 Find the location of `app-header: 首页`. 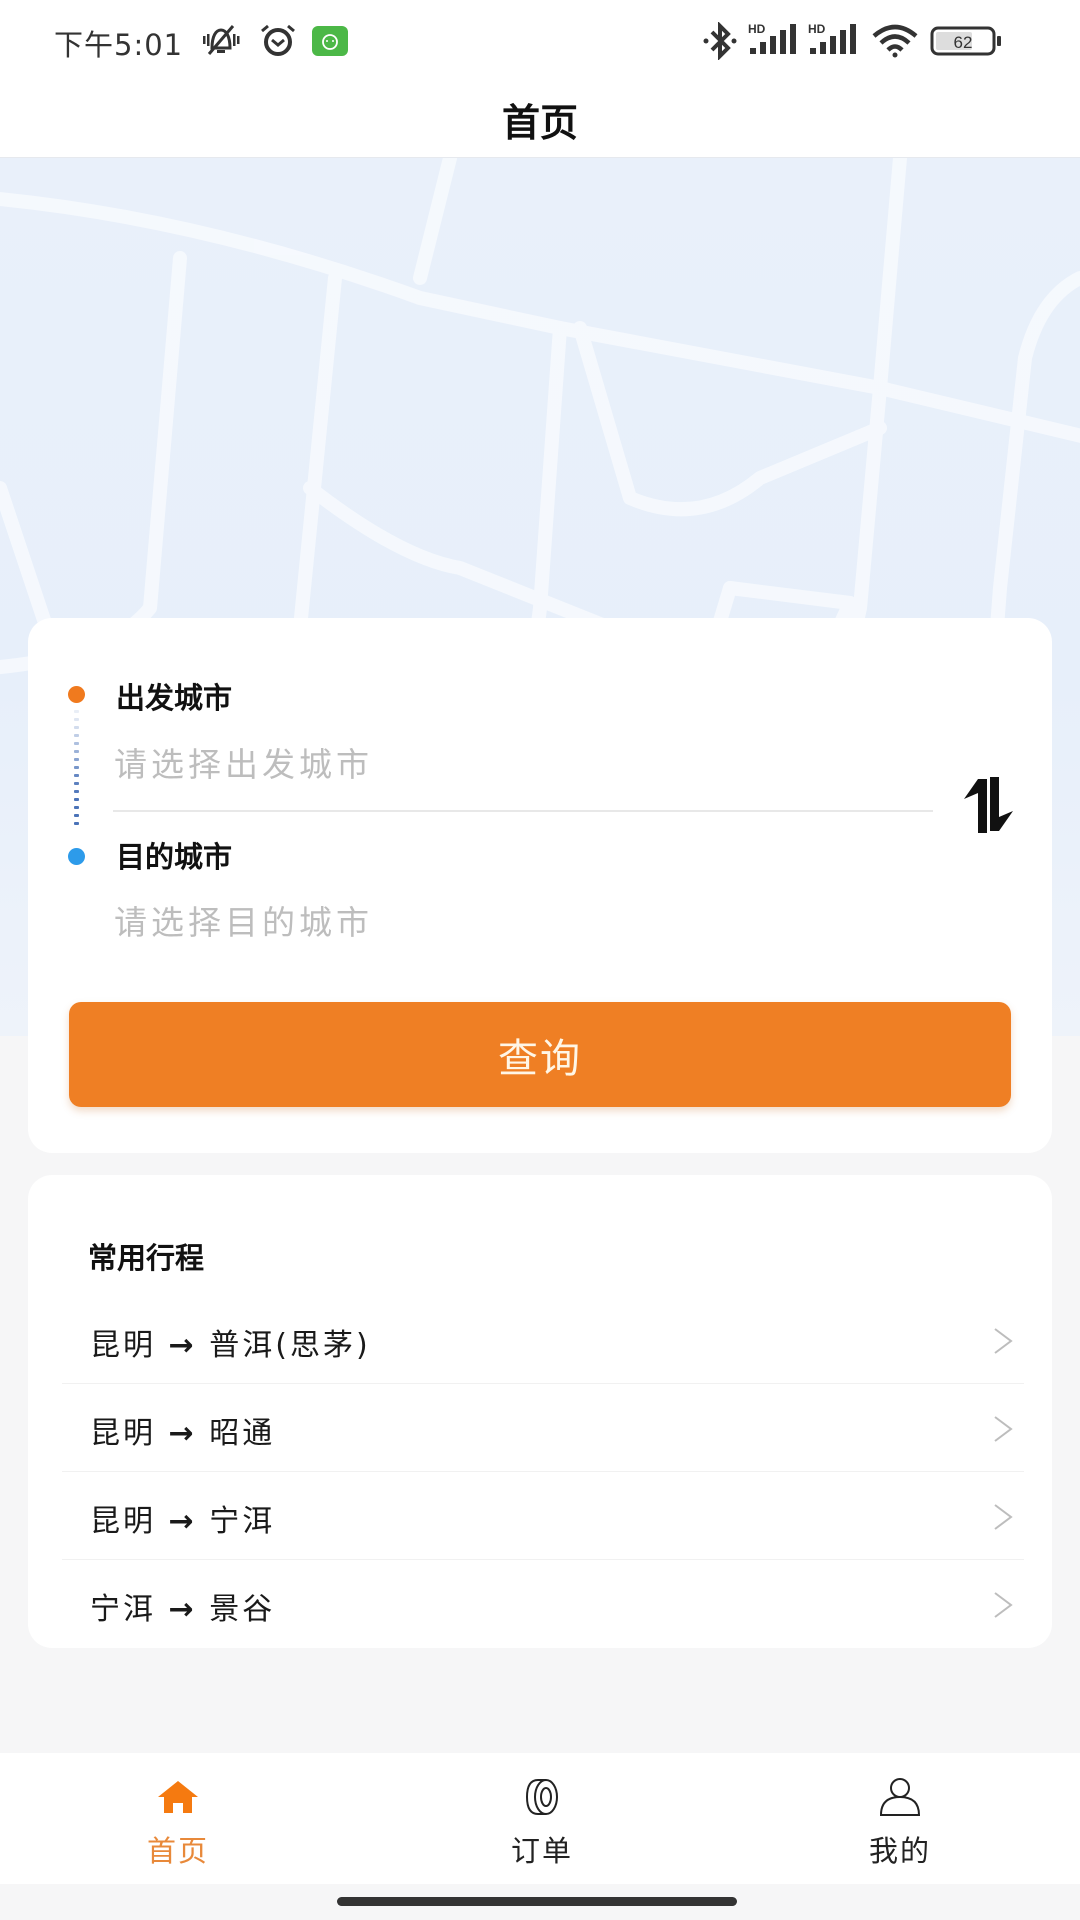

app-header: 首页 is located at coordinates (540, 119).